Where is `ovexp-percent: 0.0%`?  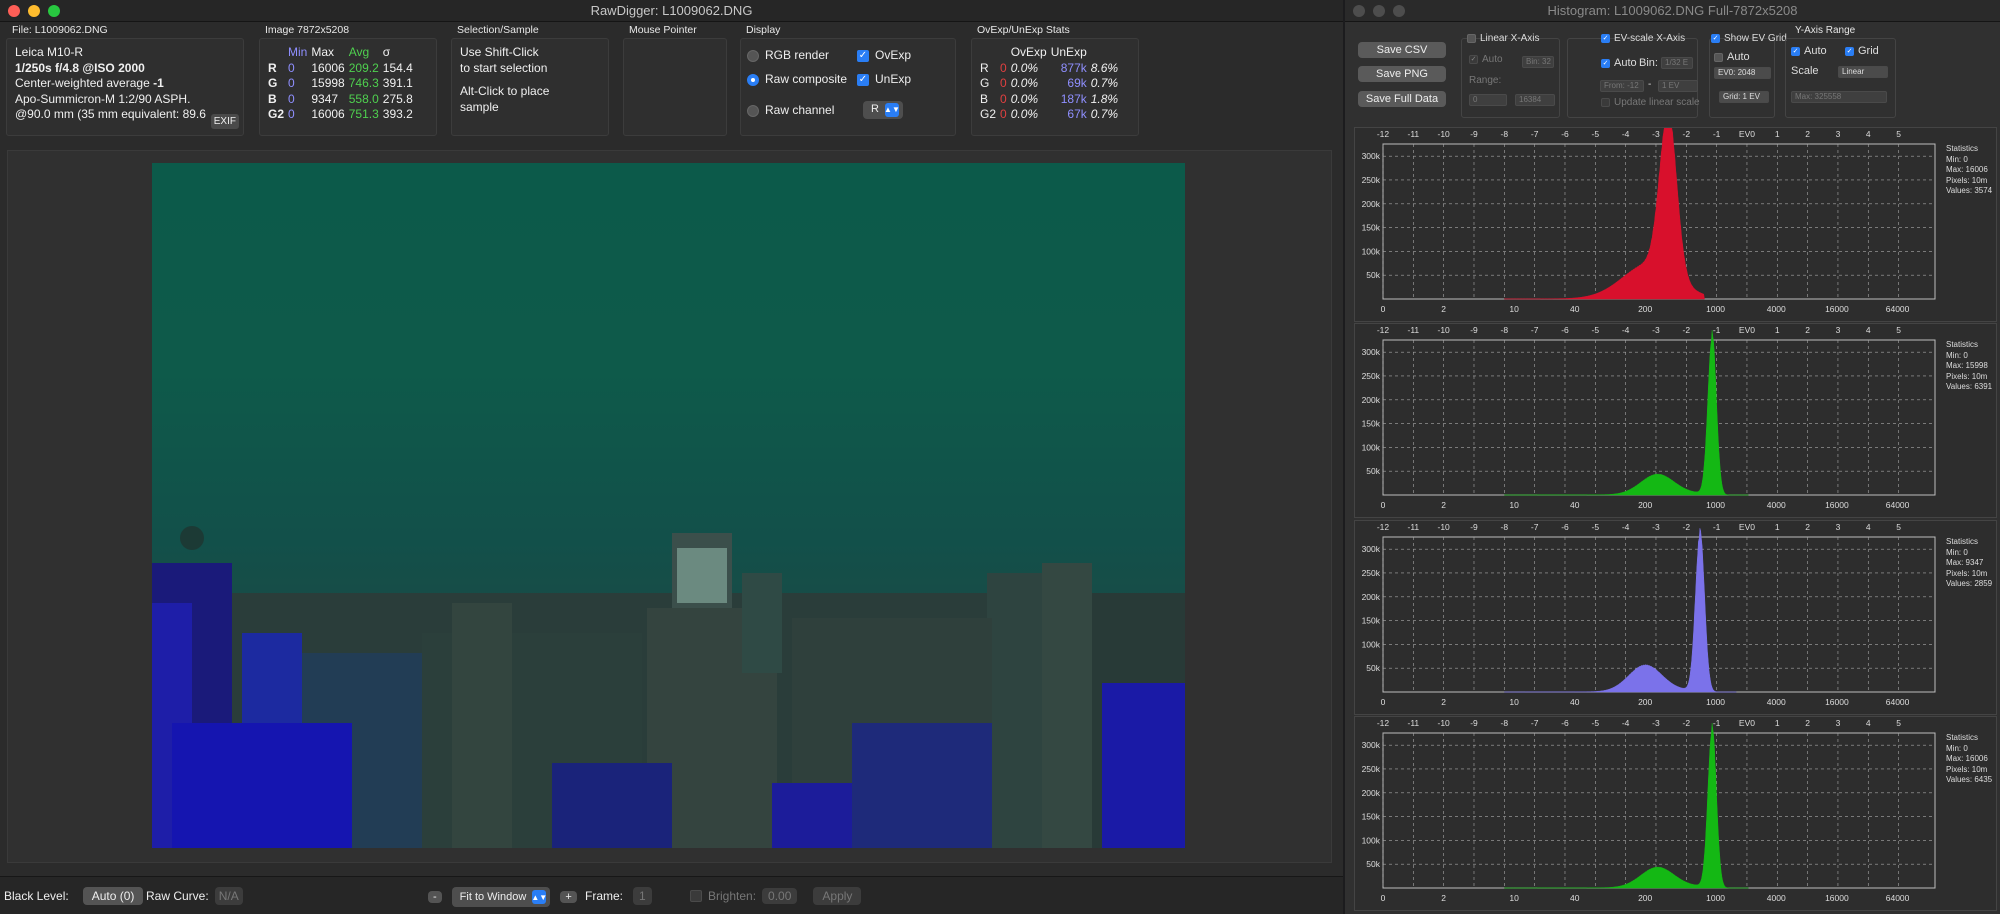
ovexp-percent: 0.0% is located at coordinates (1024, 98).